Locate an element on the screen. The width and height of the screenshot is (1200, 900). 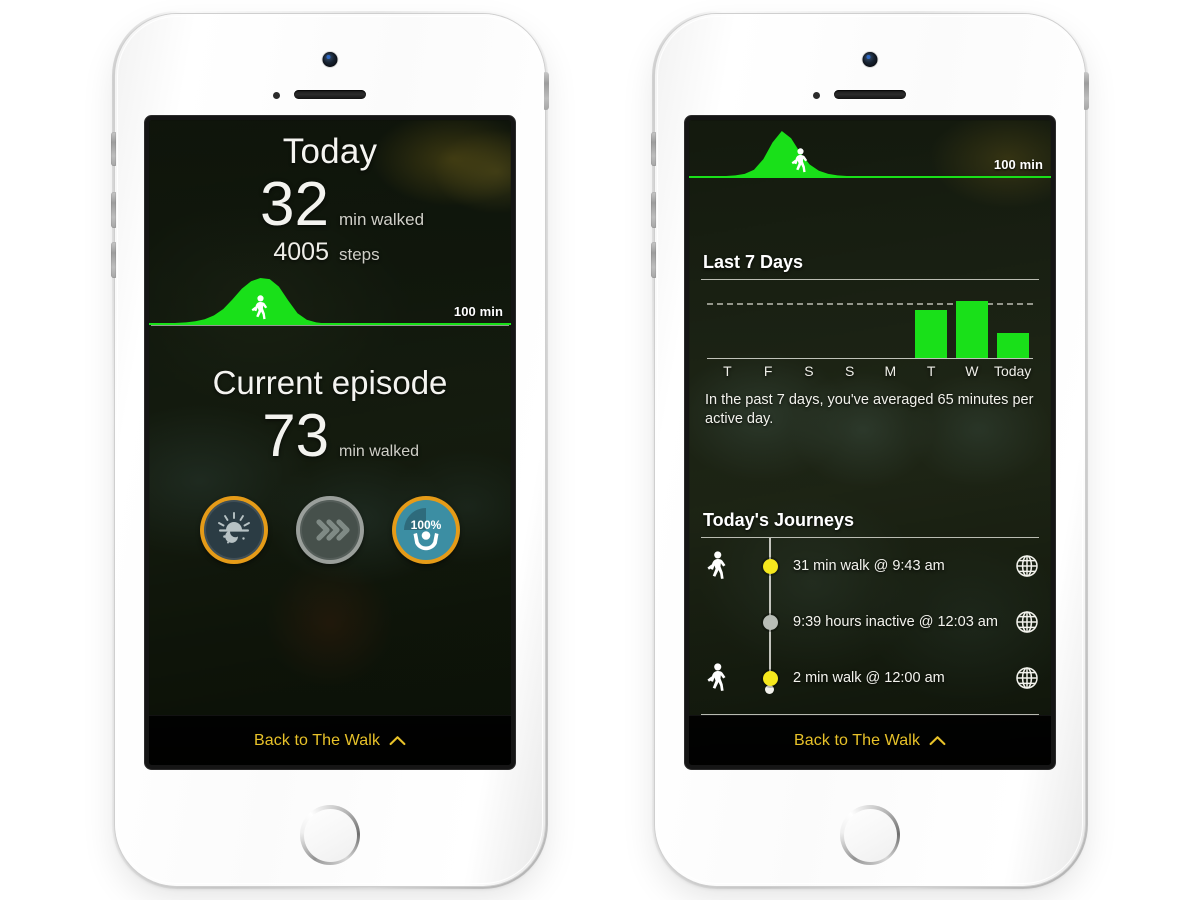
triple-chevron-icon is located at coordinates (333, 530).